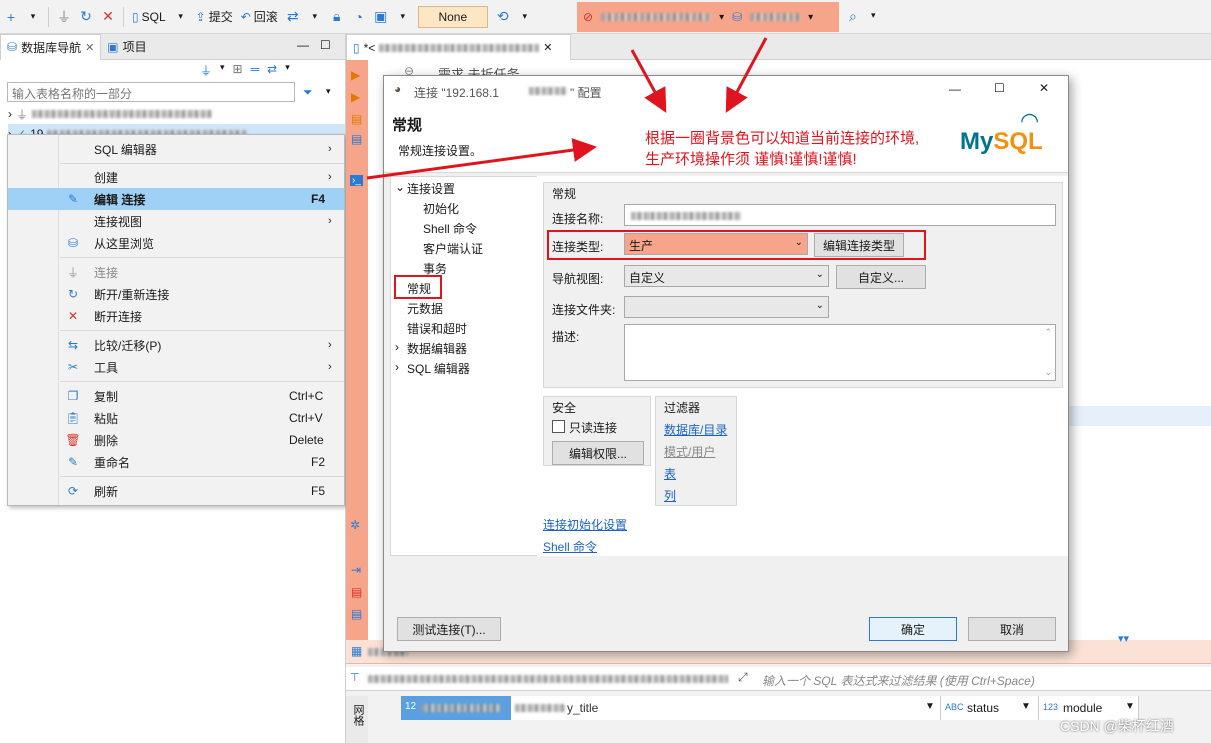  What do you see at coordinates (567, 108) in the screenshot?
I see `annotation-arrows` at bounding box center [567, 108].